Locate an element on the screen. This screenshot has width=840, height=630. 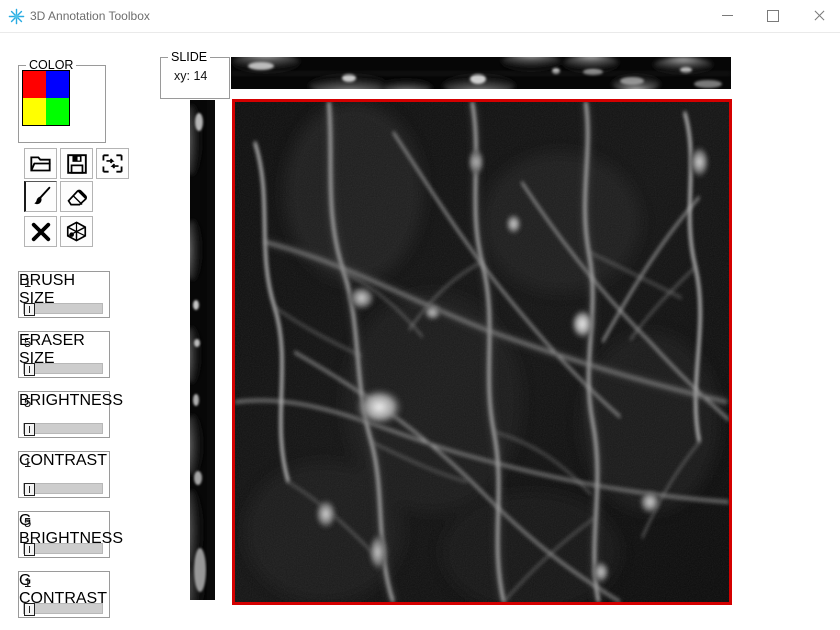
minimize-button is located at coordinates (727, 15).